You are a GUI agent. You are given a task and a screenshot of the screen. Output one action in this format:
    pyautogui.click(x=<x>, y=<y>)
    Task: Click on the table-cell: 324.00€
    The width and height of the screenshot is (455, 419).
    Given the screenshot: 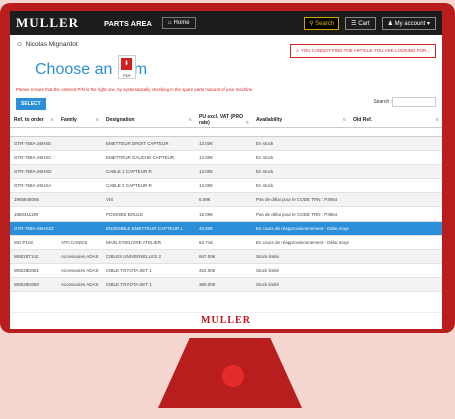 What is the action you would take?
    pyautogui.click(x=223, y=270)
    